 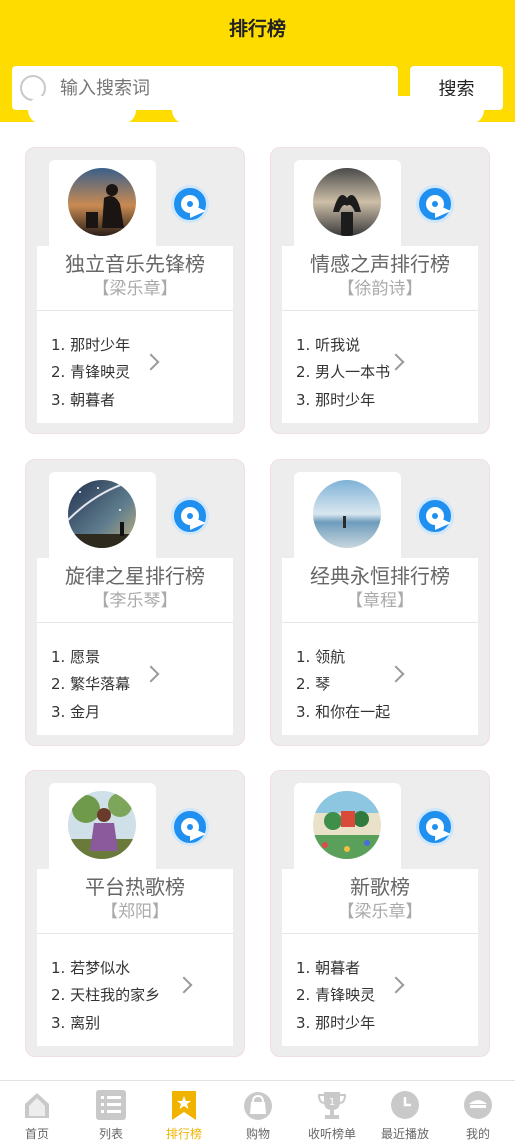 What do you see at coordinates (478, 1105) in the screenshot?
I see `user-icon` at bounding box center [478, 1105].